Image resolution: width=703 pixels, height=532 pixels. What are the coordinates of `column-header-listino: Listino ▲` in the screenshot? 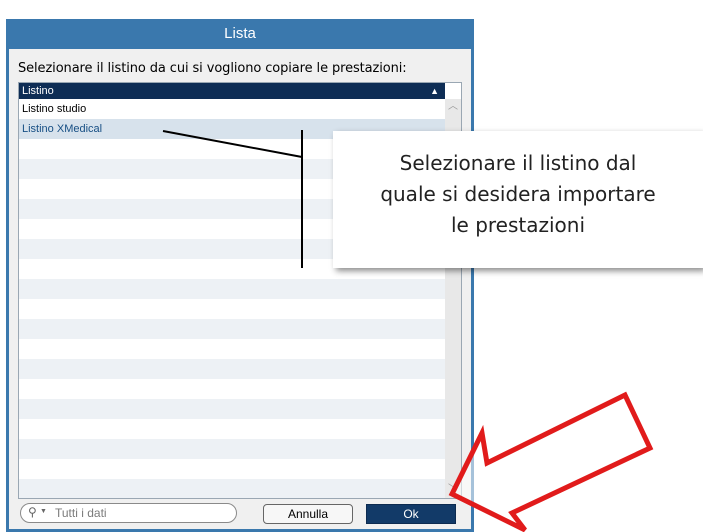 It's located at (232, 91).